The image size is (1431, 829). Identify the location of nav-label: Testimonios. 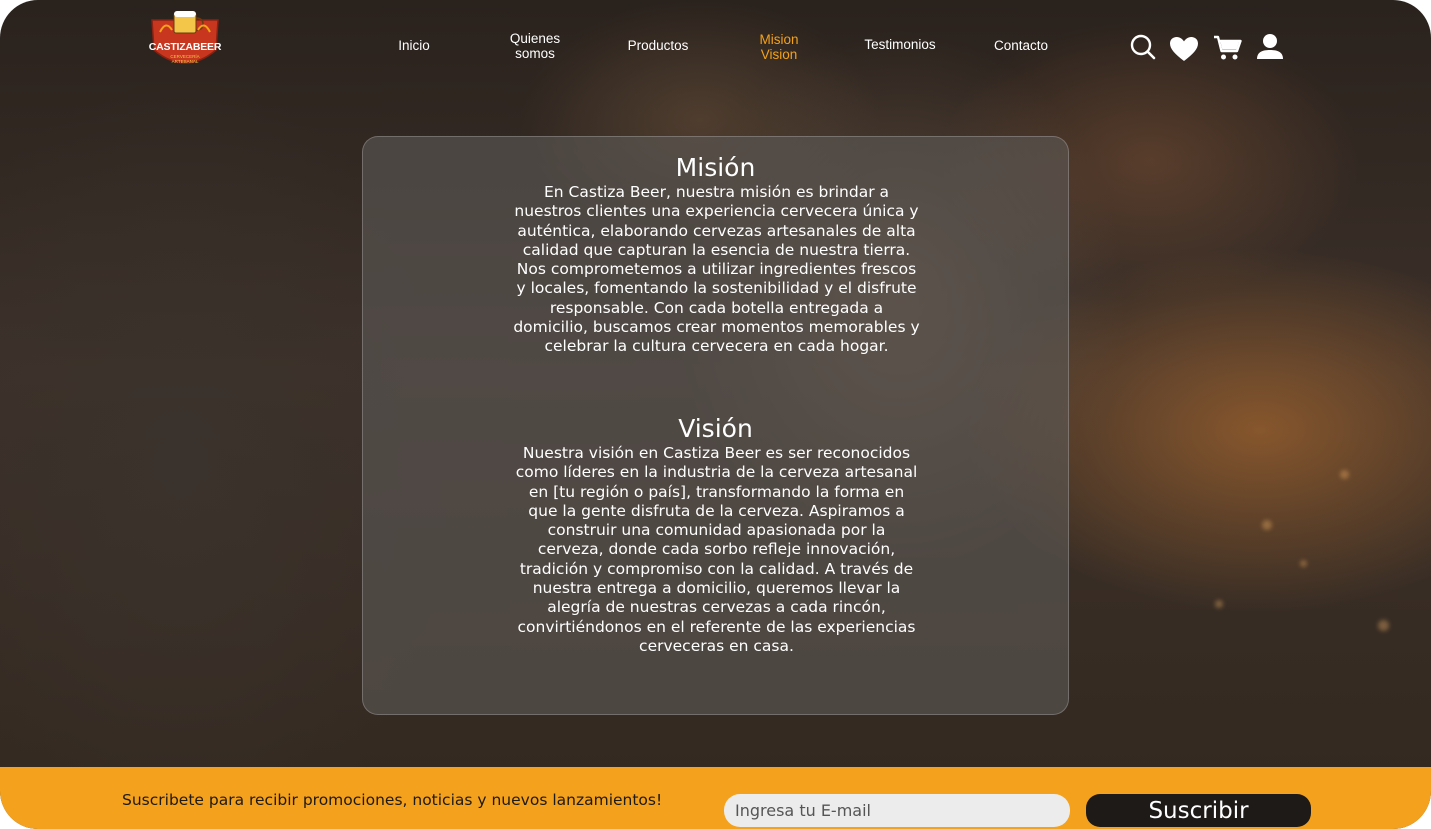
(900, 44).